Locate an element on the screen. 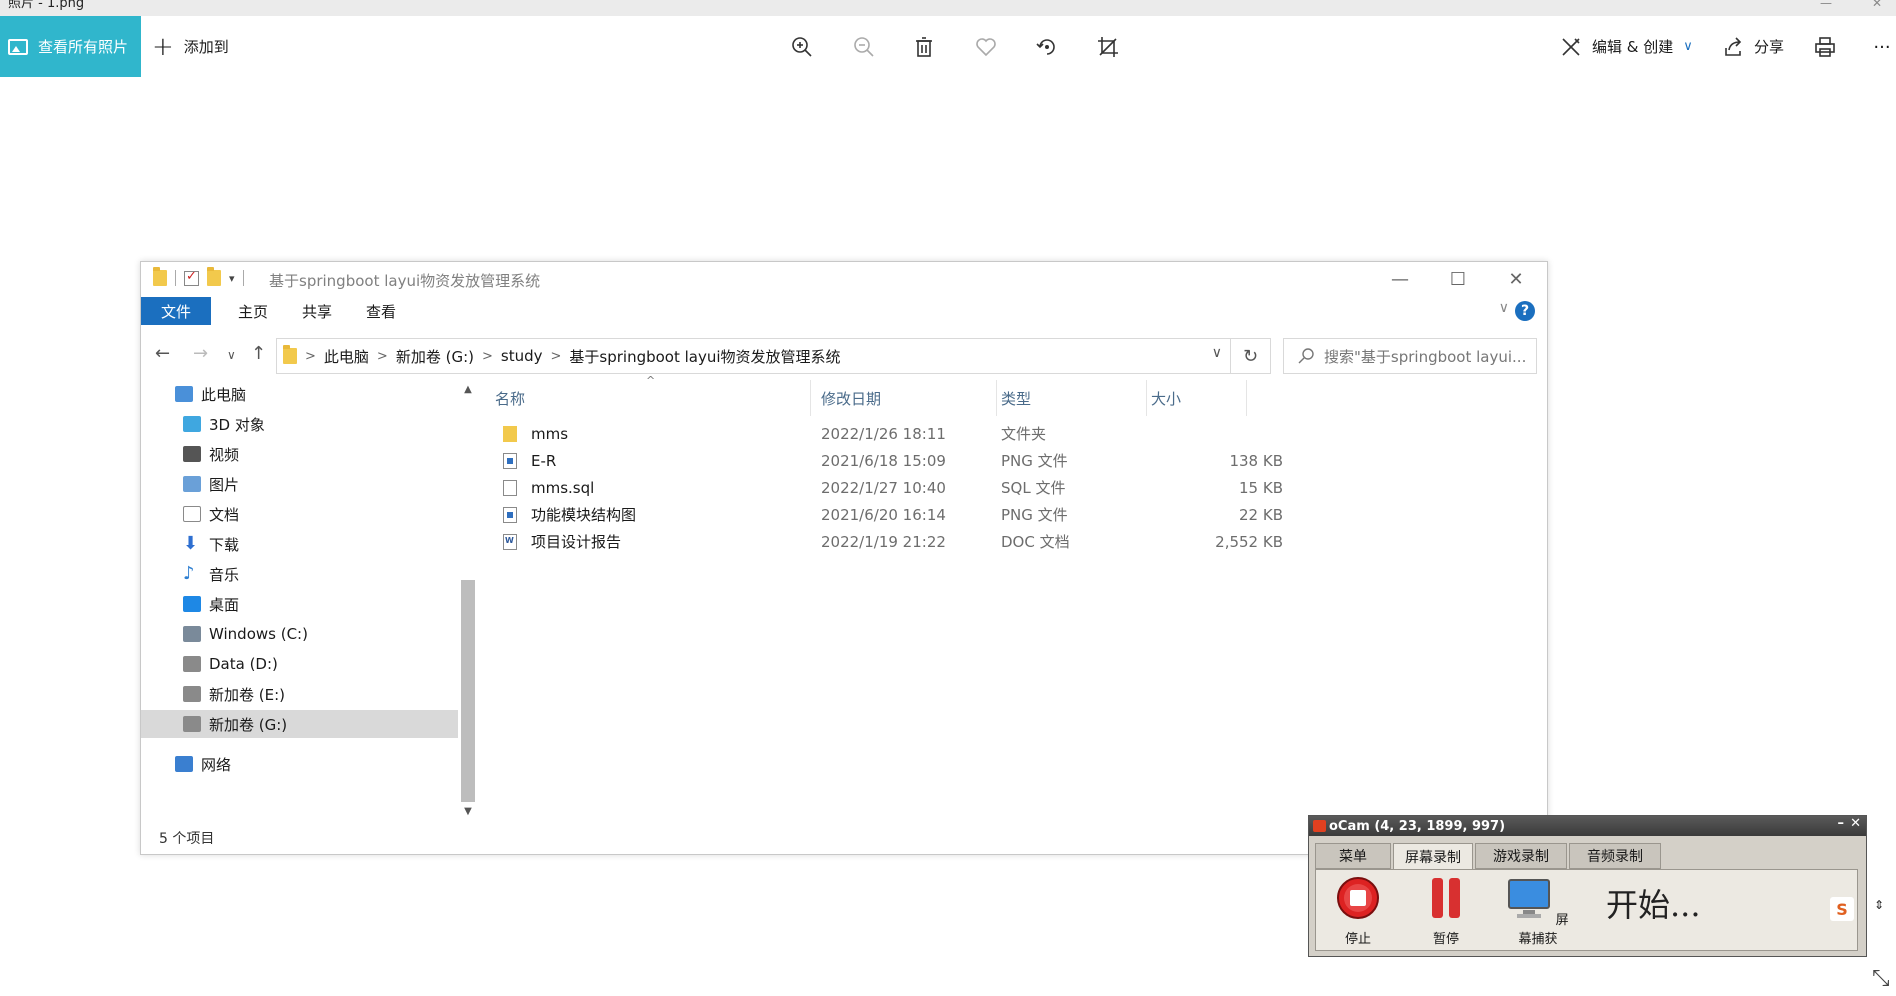 This screenshot has height=996, width=1896. sidebar-item-videos: 视频 is located at coordinates (299, 454).